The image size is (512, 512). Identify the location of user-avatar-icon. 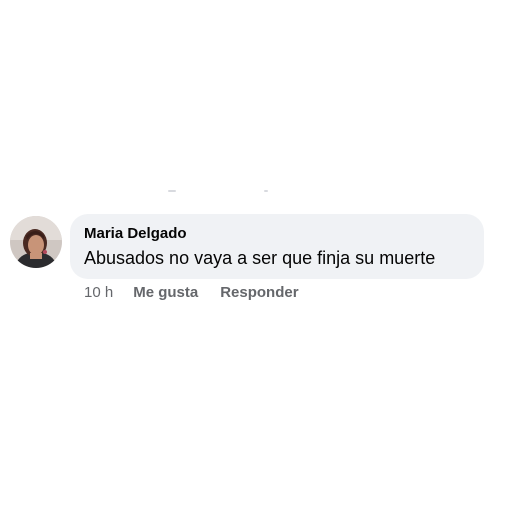
(36, 242).